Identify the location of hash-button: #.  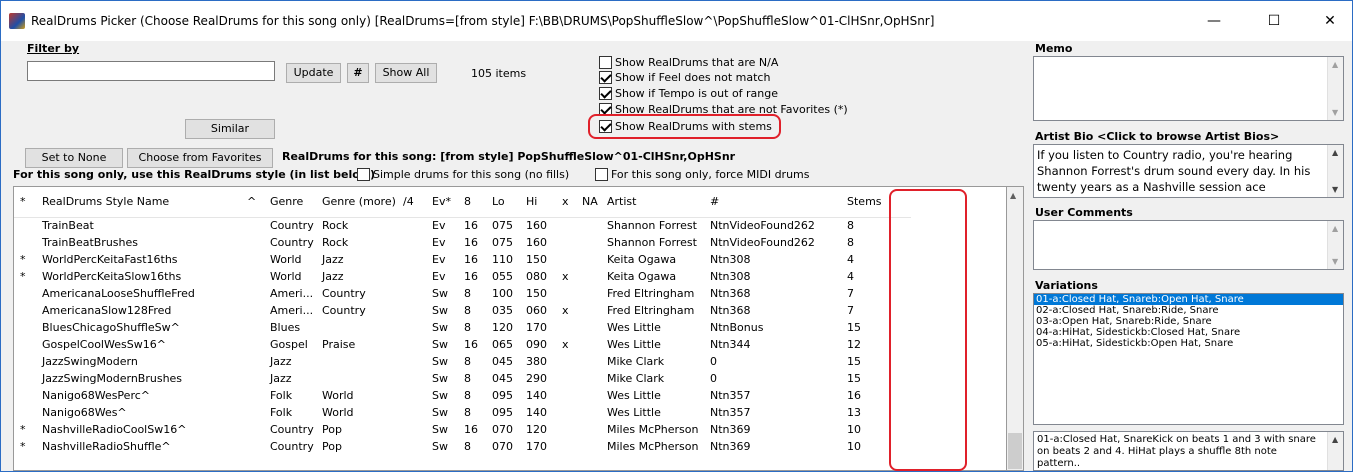
(358, 73).